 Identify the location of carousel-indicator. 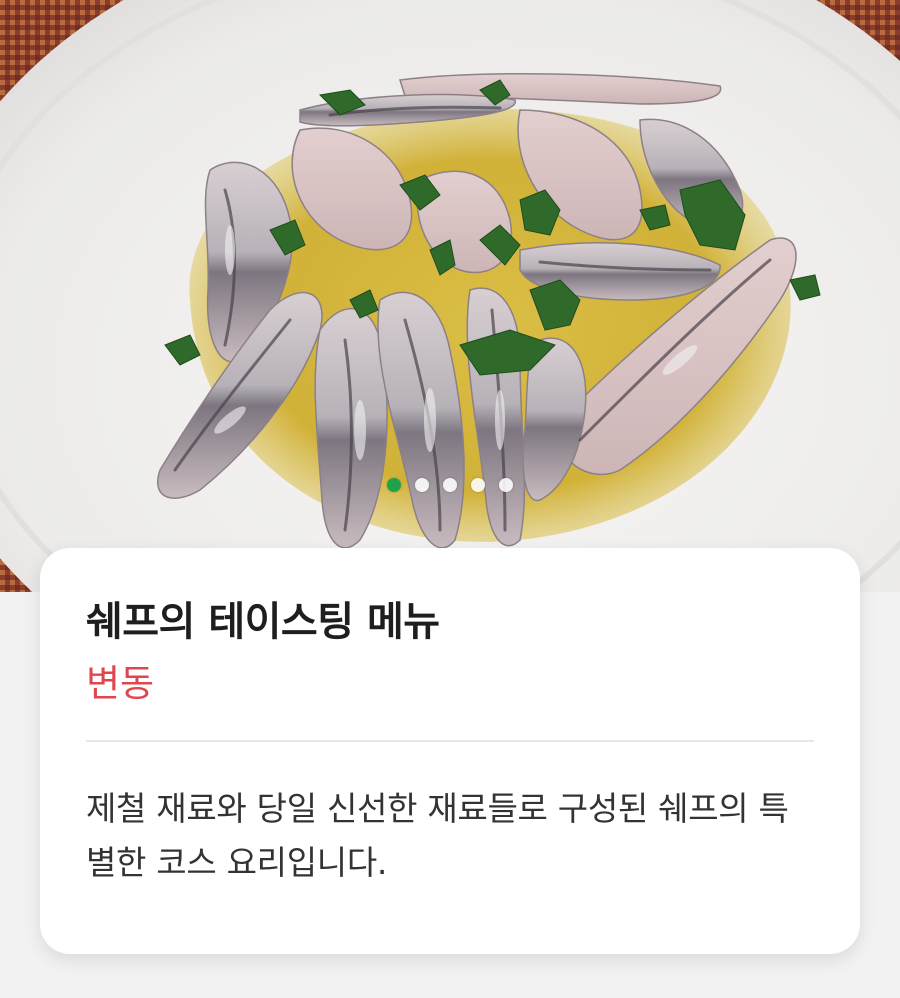
(450, 485).